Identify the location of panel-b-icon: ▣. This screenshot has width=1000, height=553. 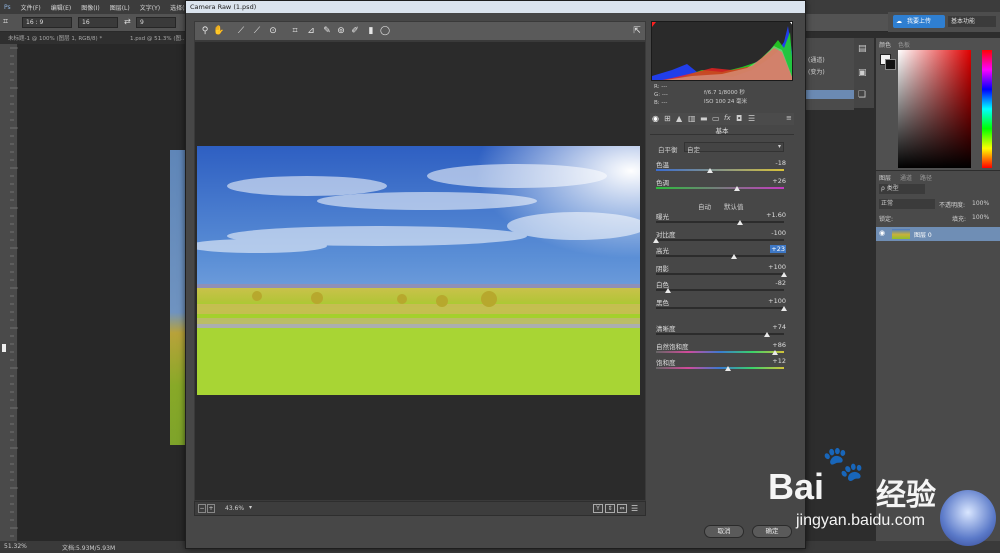
(862, 73).